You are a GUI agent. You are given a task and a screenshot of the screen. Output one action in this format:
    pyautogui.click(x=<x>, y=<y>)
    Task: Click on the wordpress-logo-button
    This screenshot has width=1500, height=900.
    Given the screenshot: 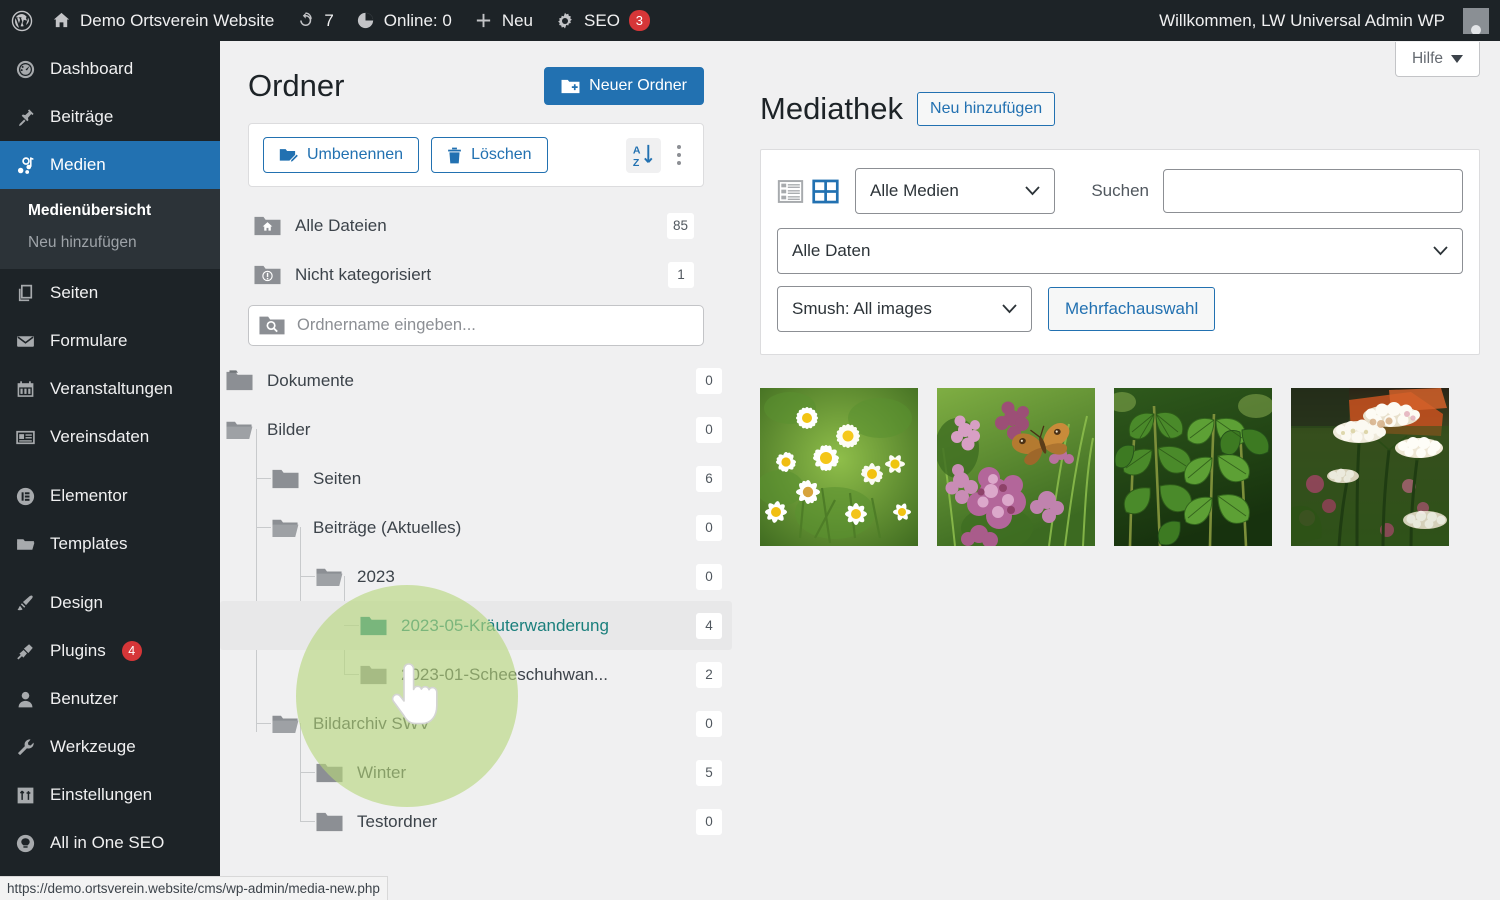 What is the action you would take?
    pyautogui.click(x=20, y=20)
    